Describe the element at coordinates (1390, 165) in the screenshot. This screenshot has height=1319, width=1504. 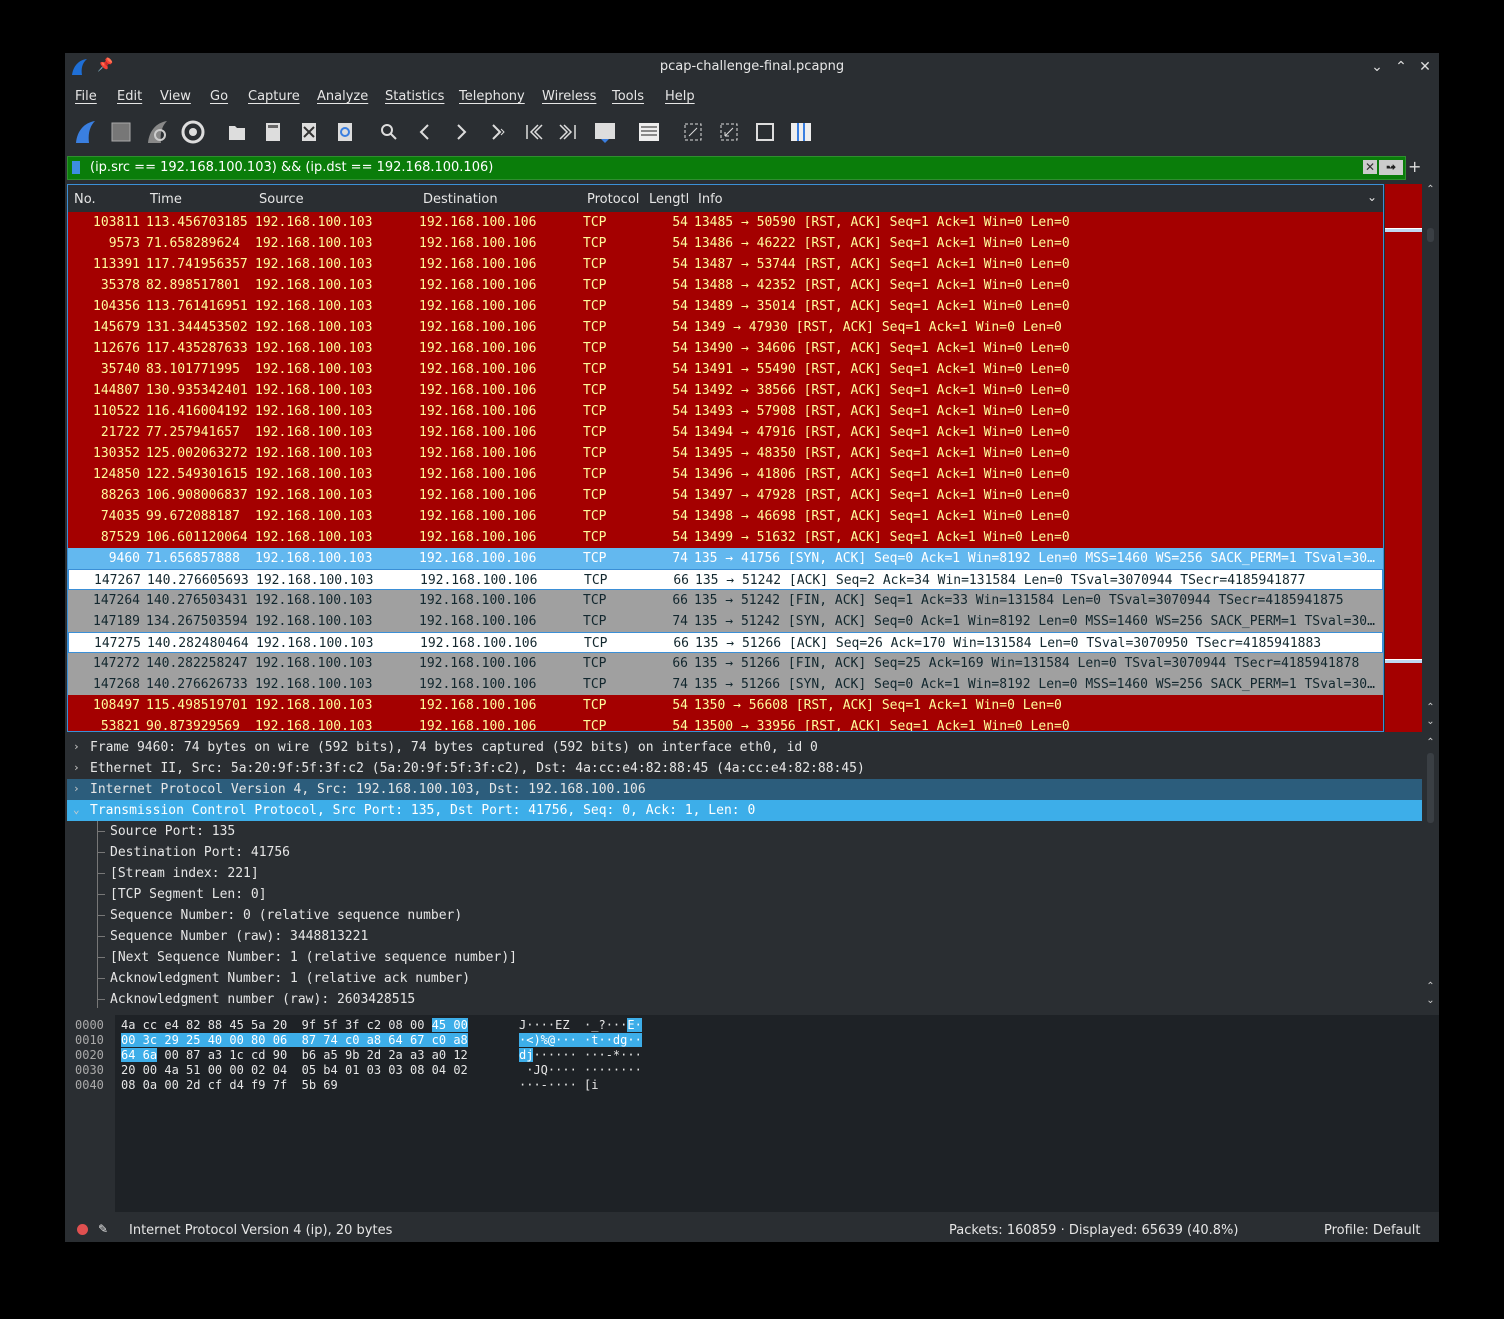
I see `filter-history-dropdown-icon: ▾` at that location.